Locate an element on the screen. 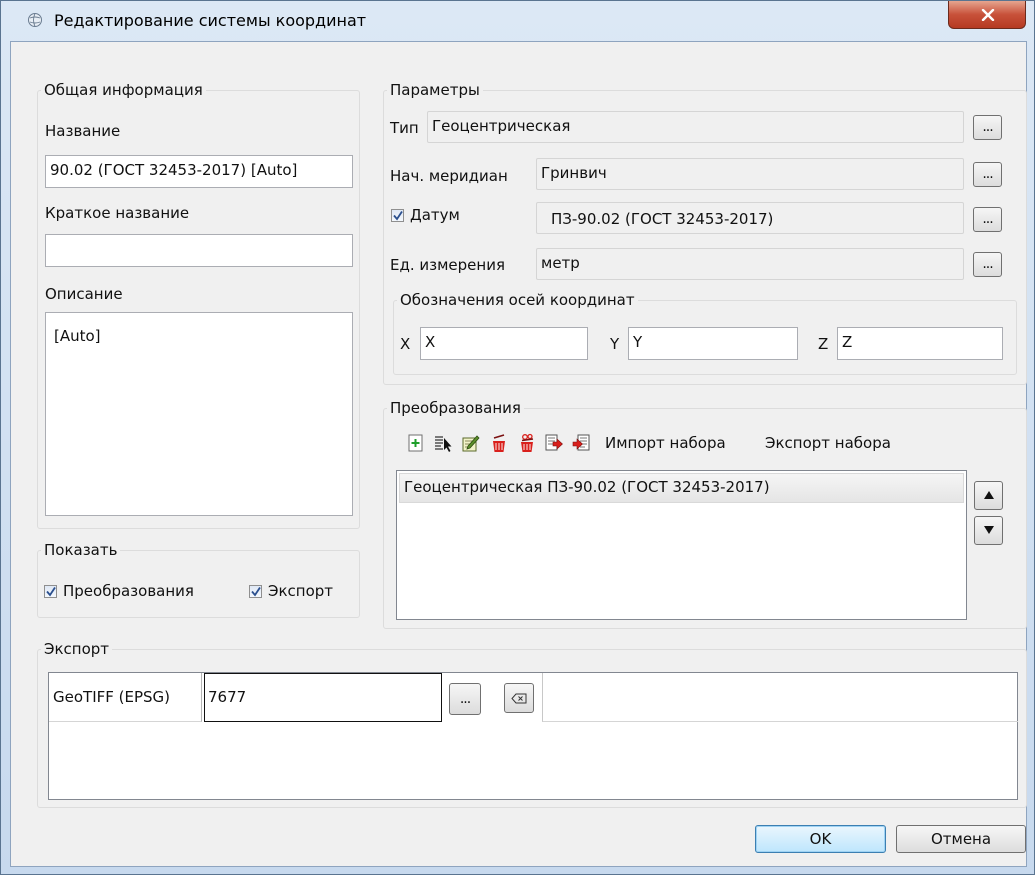 This screenshot has height=875, width=1035. import-set-button: Импорт набора is located at coordinates (665, 443).